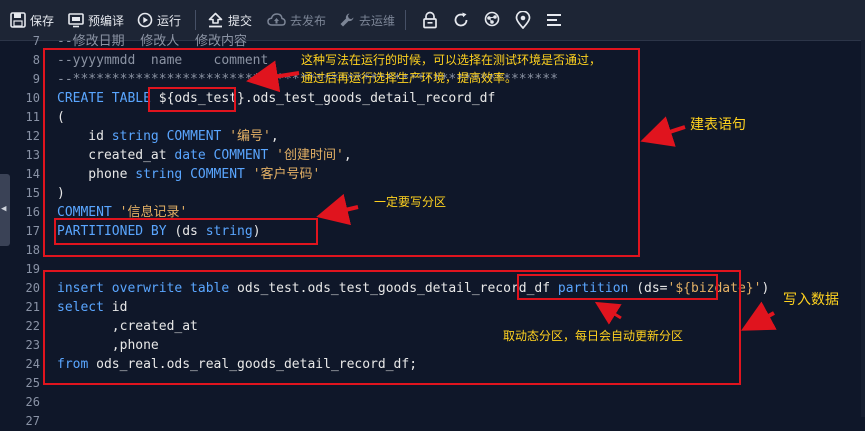 This screenshot has height=431, width=865. What do you see at coordinates (377, 20) in the screenshot?
I see `ops-label: 去运维` at bounding box center [377, 20].